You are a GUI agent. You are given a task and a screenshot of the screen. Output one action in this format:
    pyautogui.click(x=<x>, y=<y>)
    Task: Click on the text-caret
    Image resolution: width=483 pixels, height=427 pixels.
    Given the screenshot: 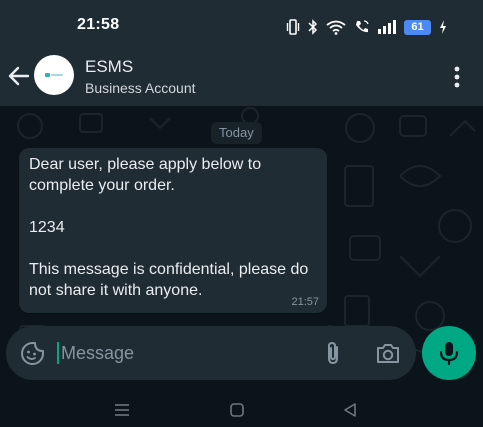 What is the action you would take?
    pyautogui.click(x=58, y=353)
    